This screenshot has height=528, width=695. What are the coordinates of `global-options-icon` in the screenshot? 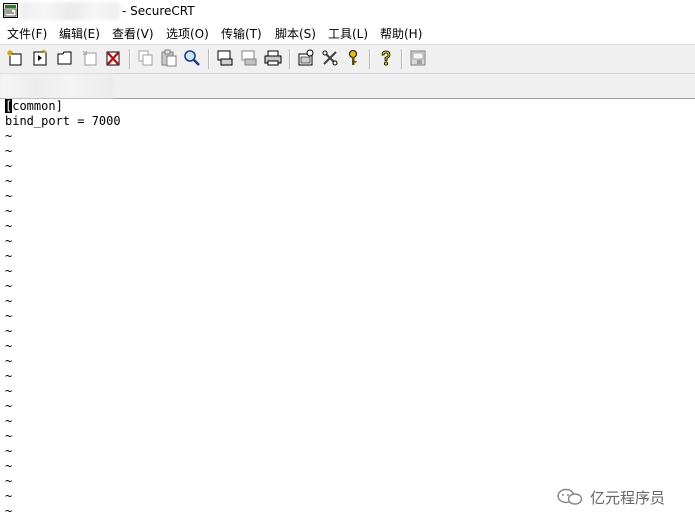 It's located at (330, 58).